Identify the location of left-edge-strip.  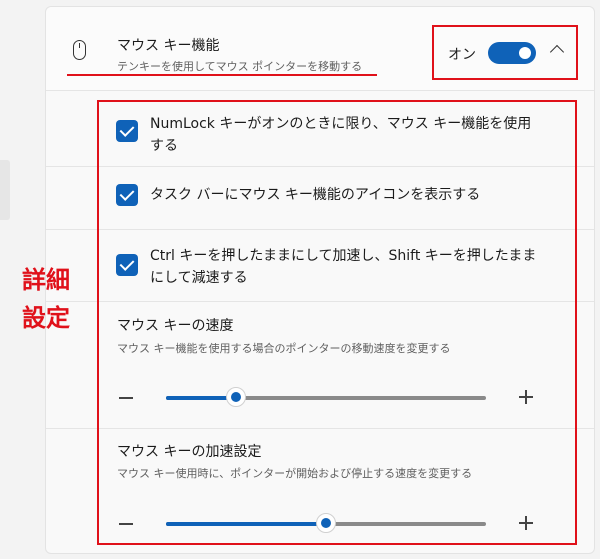
(5, 190).